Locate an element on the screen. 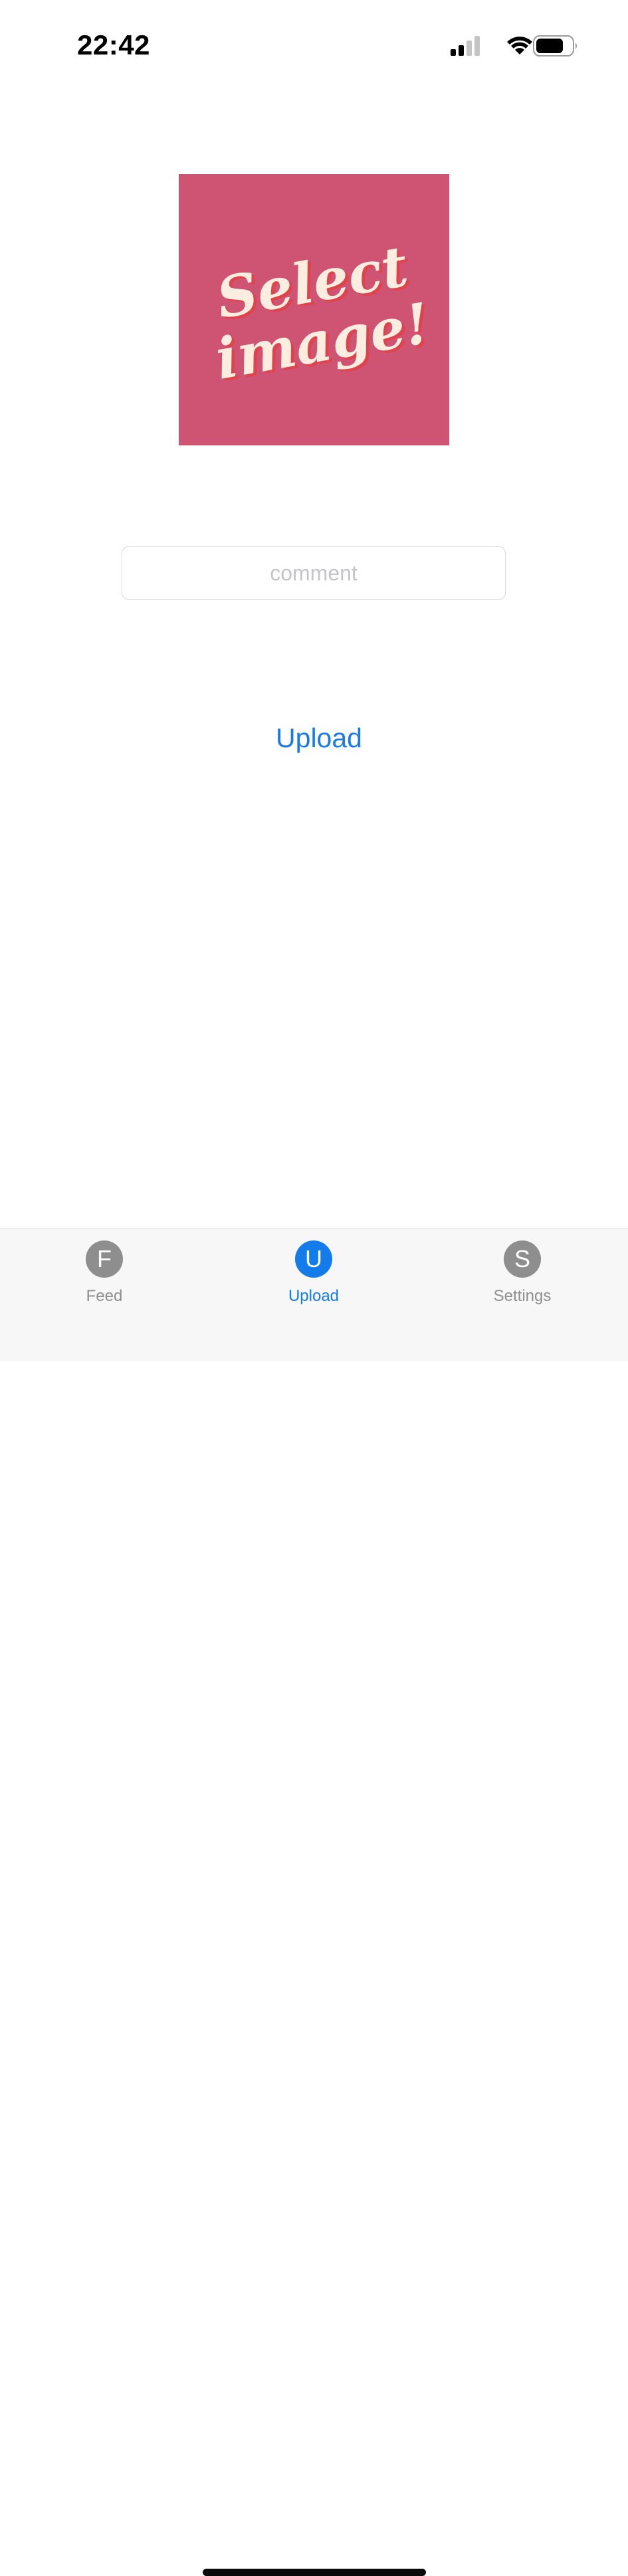 The width and height of the screenshot is (628, 2576). wifi-icon is located at coordinates (519, 46).